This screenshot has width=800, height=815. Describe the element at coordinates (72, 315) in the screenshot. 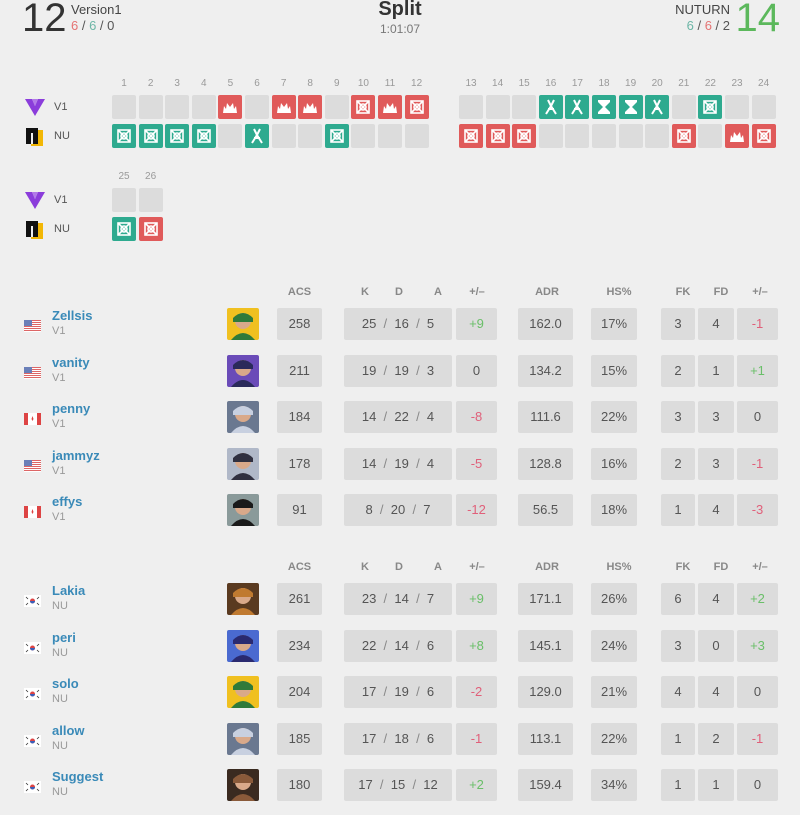

I see `player-name: Zellsis` at that location.